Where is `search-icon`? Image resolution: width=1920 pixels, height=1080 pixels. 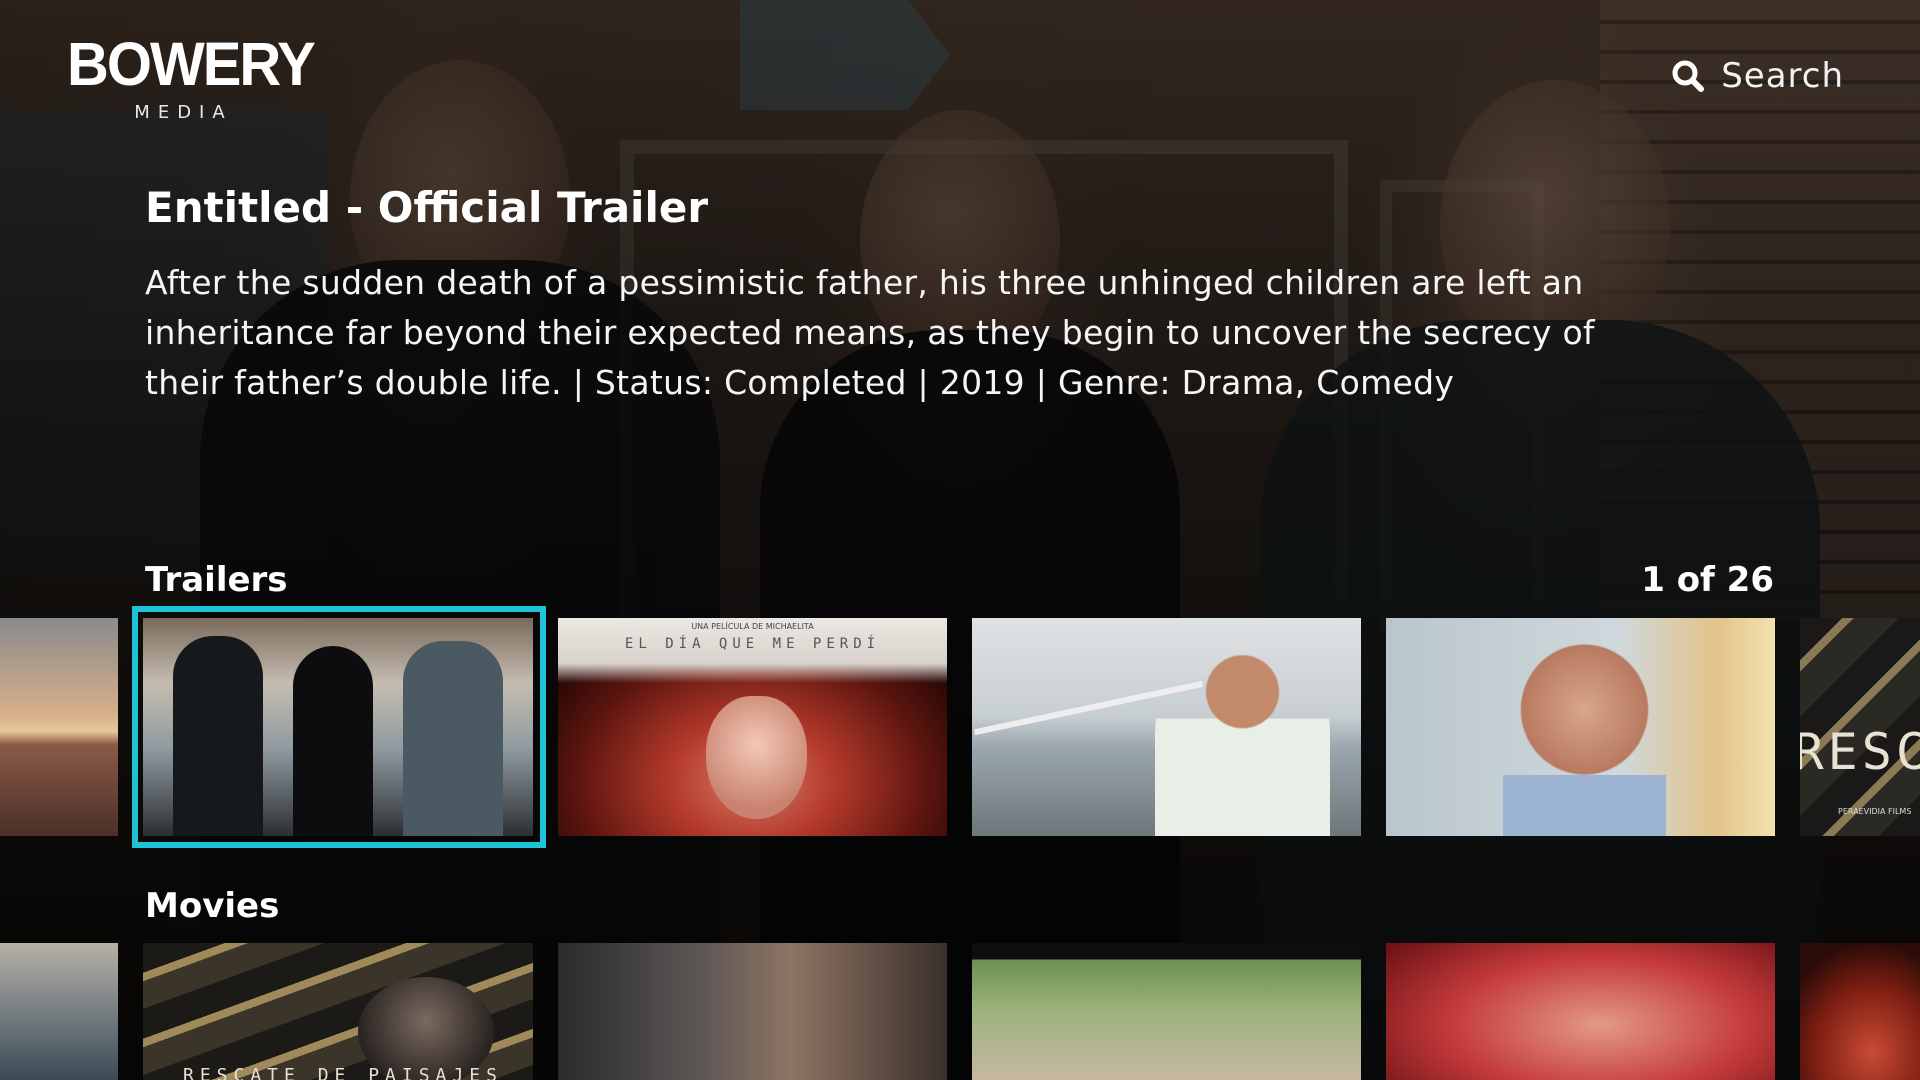
search-icon is located at coordinates (1688, 76).